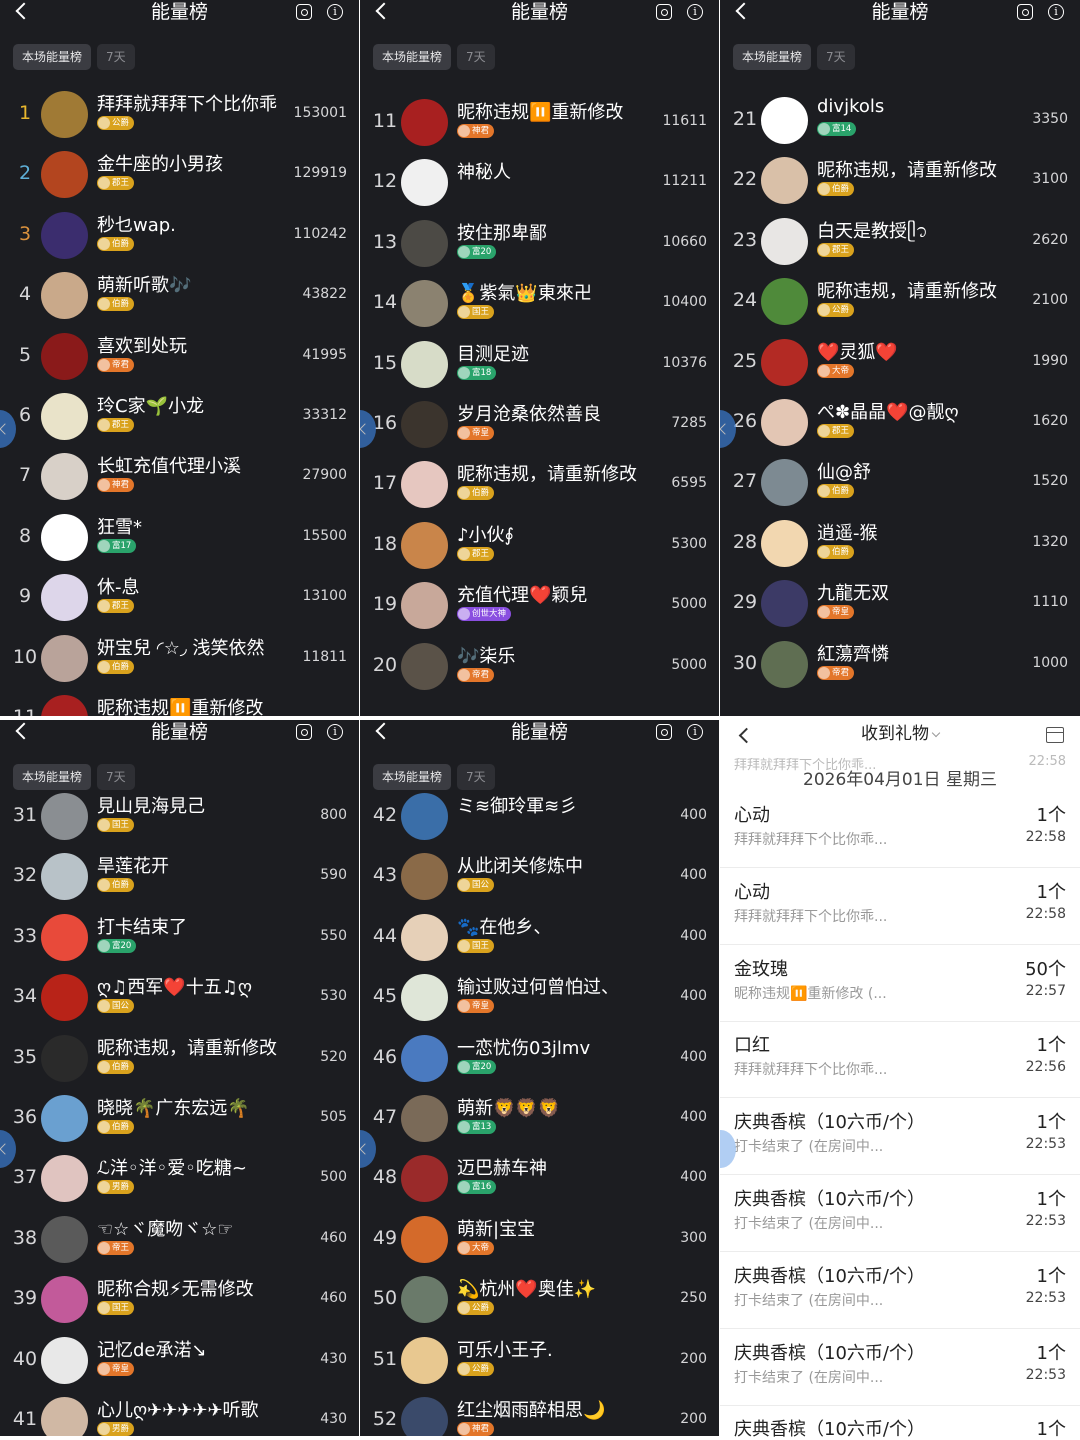 The height and width of the screenshot is (1440, 1080). I want to click on ranking-row: 35 昵称违规，请重新修改 伯爵 520, so click(179, 1058).